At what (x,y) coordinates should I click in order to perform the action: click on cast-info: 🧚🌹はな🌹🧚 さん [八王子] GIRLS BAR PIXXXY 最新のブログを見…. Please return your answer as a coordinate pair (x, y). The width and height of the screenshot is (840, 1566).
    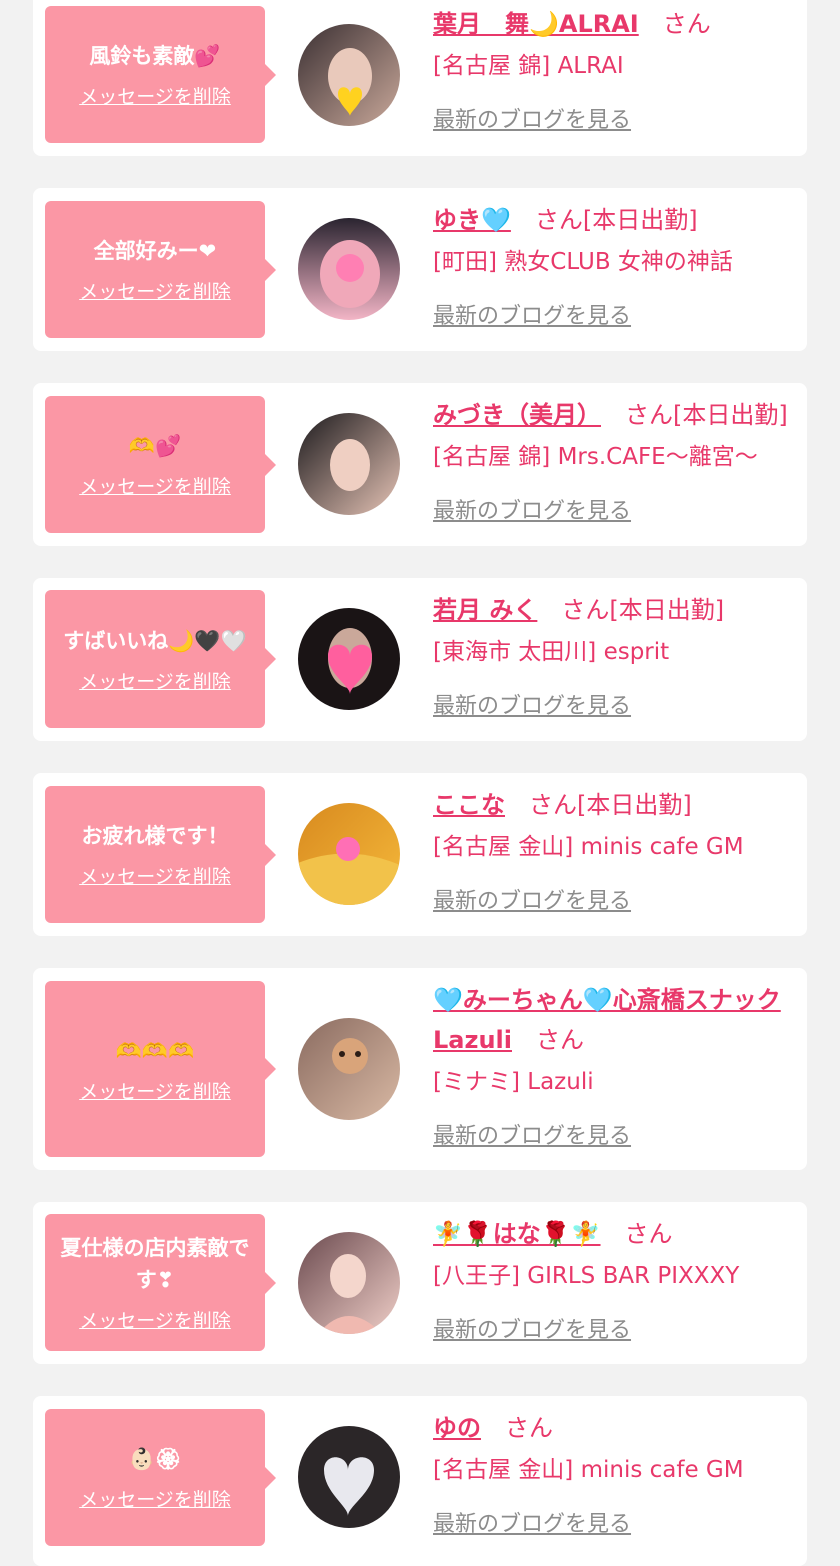
    Looking at the image, I should click on (616, 1279).